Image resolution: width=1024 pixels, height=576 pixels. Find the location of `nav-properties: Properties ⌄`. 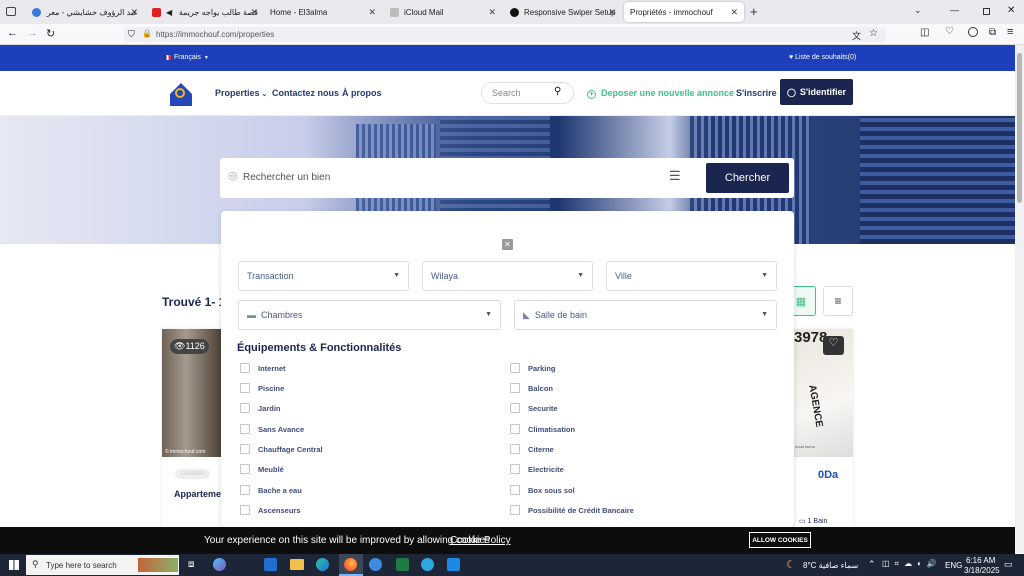

nav-properties: Properties ⌄ is located at coordinates (241, 93).